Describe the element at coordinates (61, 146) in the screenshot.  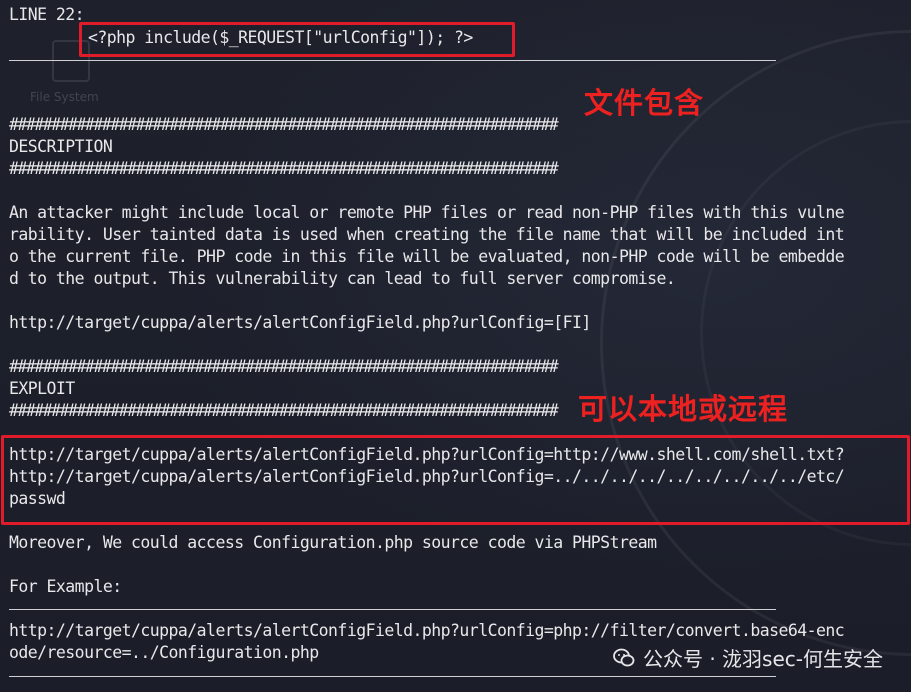
I see `description-heading: DESCRIPTION` at that location.